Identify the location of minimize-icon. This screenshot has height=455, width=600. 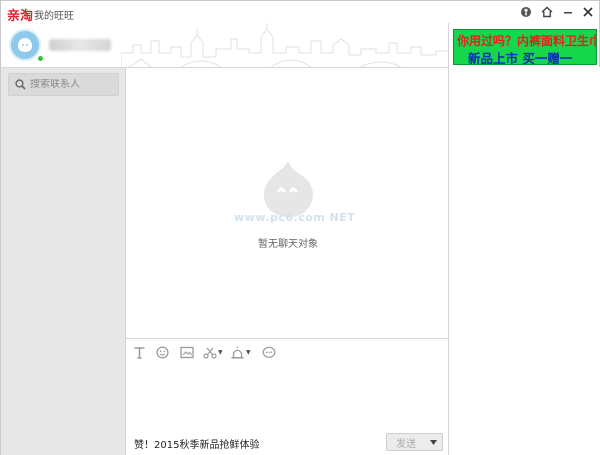
(568, 12).